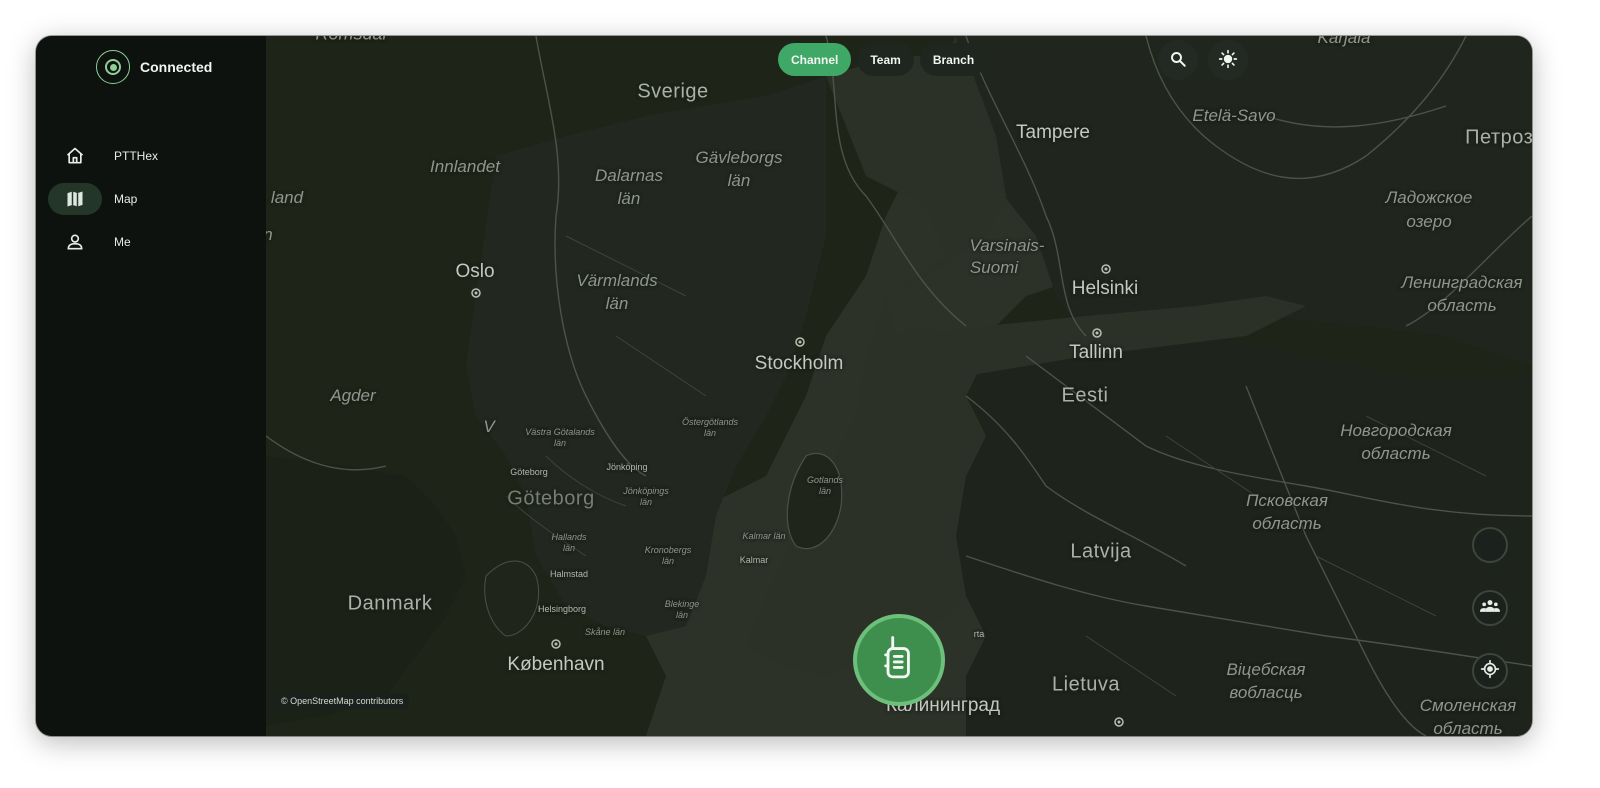  Describe the element at coordinates (151, 199) in the screenshot. I see `sidebar-item-map: Map` at that location.